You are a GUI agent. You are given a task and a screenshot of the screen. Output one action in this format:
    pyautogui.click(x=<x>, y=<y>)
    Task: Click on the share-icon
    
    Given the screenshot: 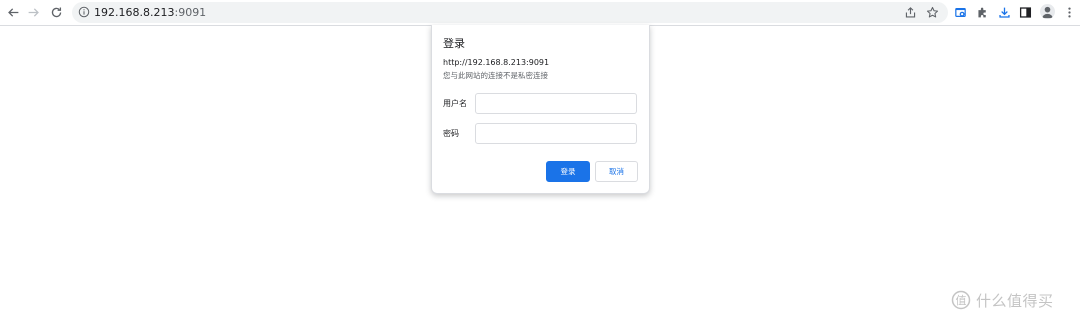 What is the action you would take?
    pyautogui.click(x=910, y=12)
    